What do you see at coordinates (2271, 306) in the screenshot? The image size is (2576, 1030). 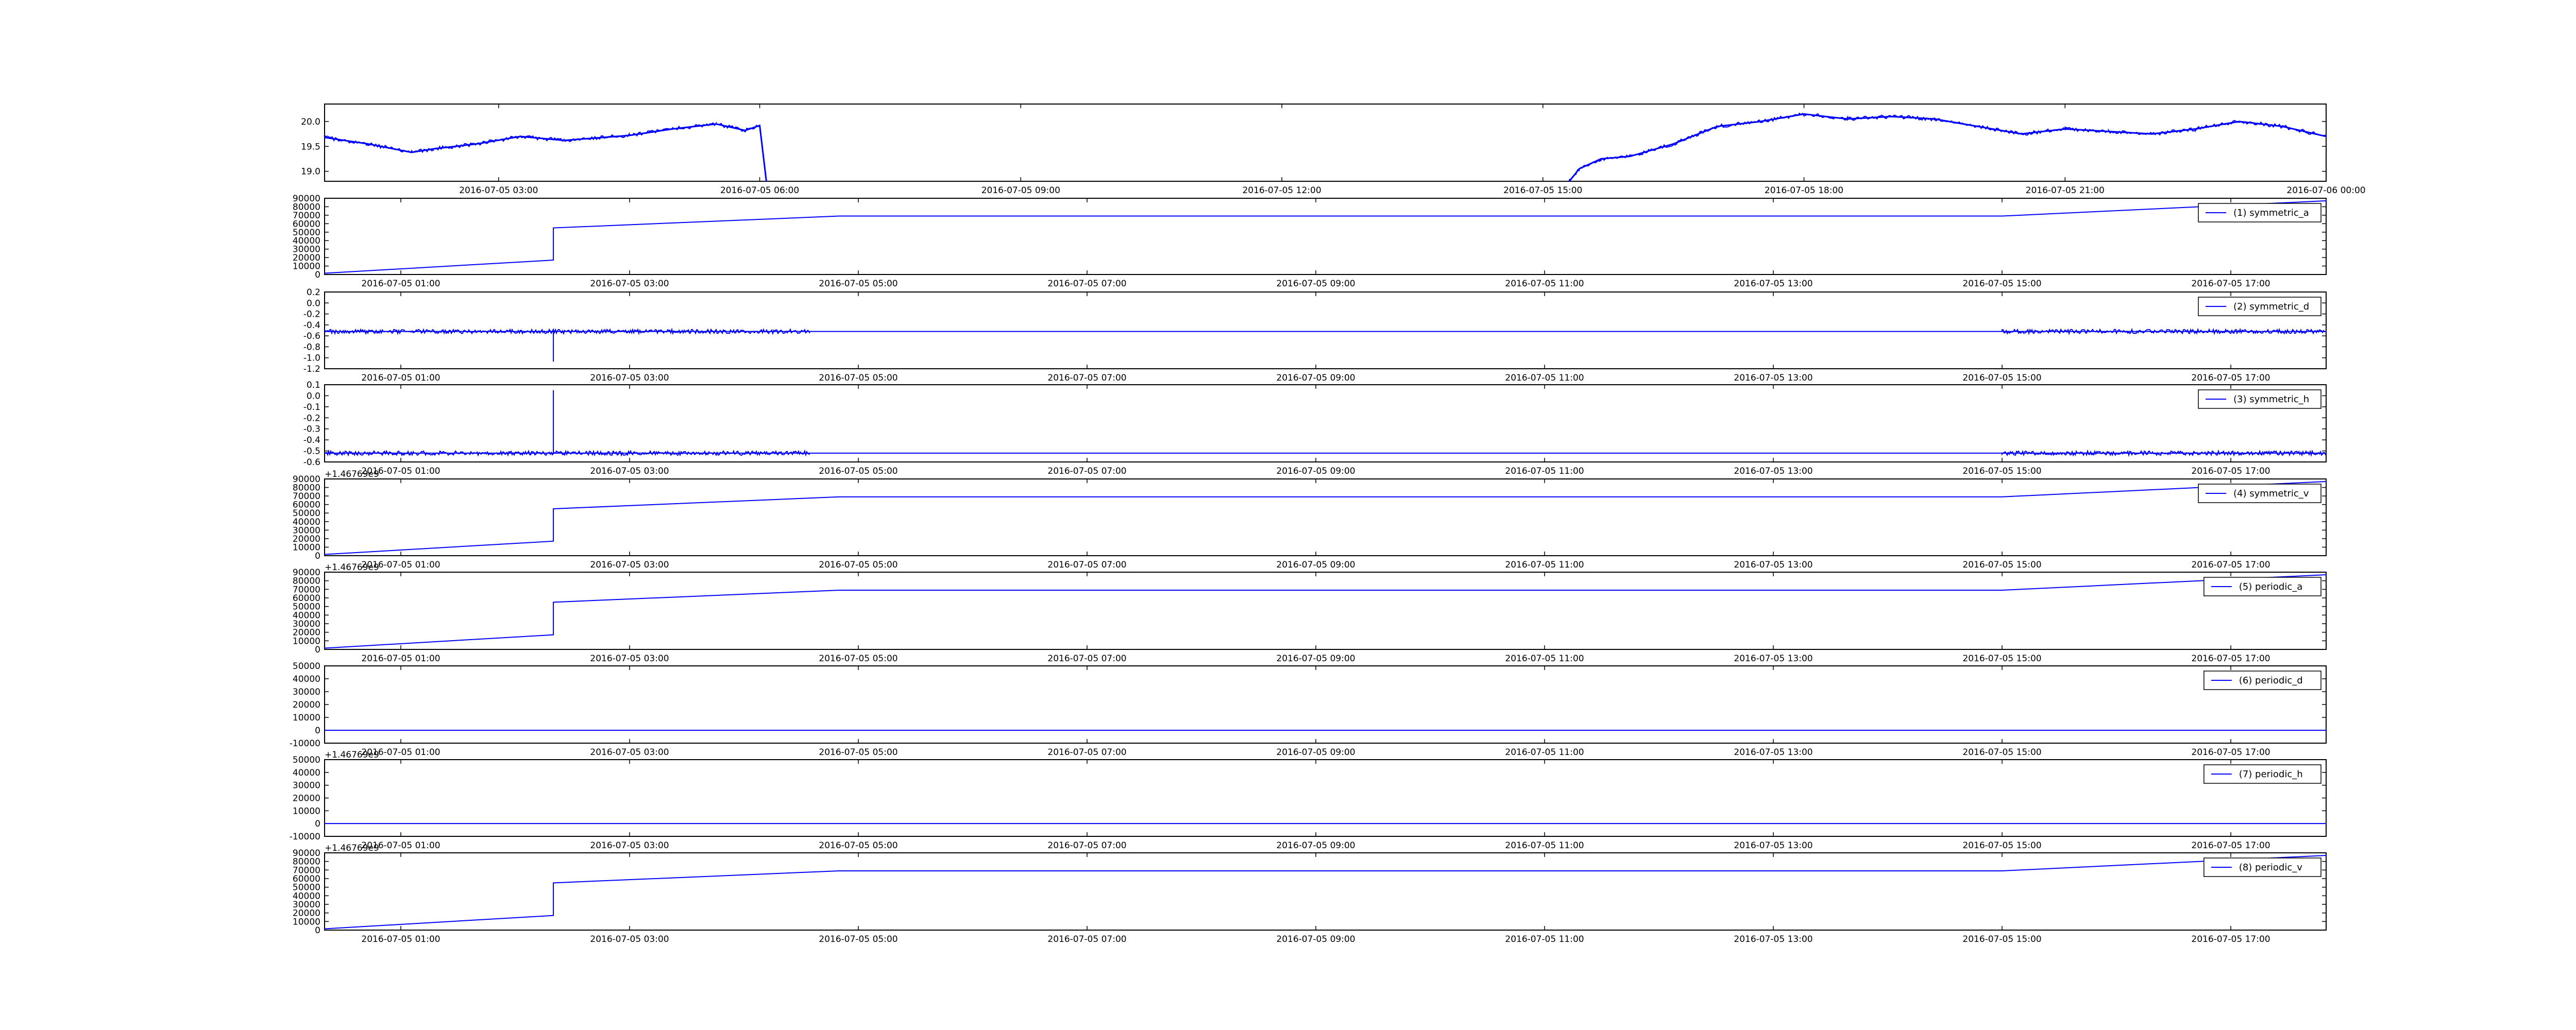 I see `legend-label: (2) symmetric_d` at bounding box center [2271, 306].